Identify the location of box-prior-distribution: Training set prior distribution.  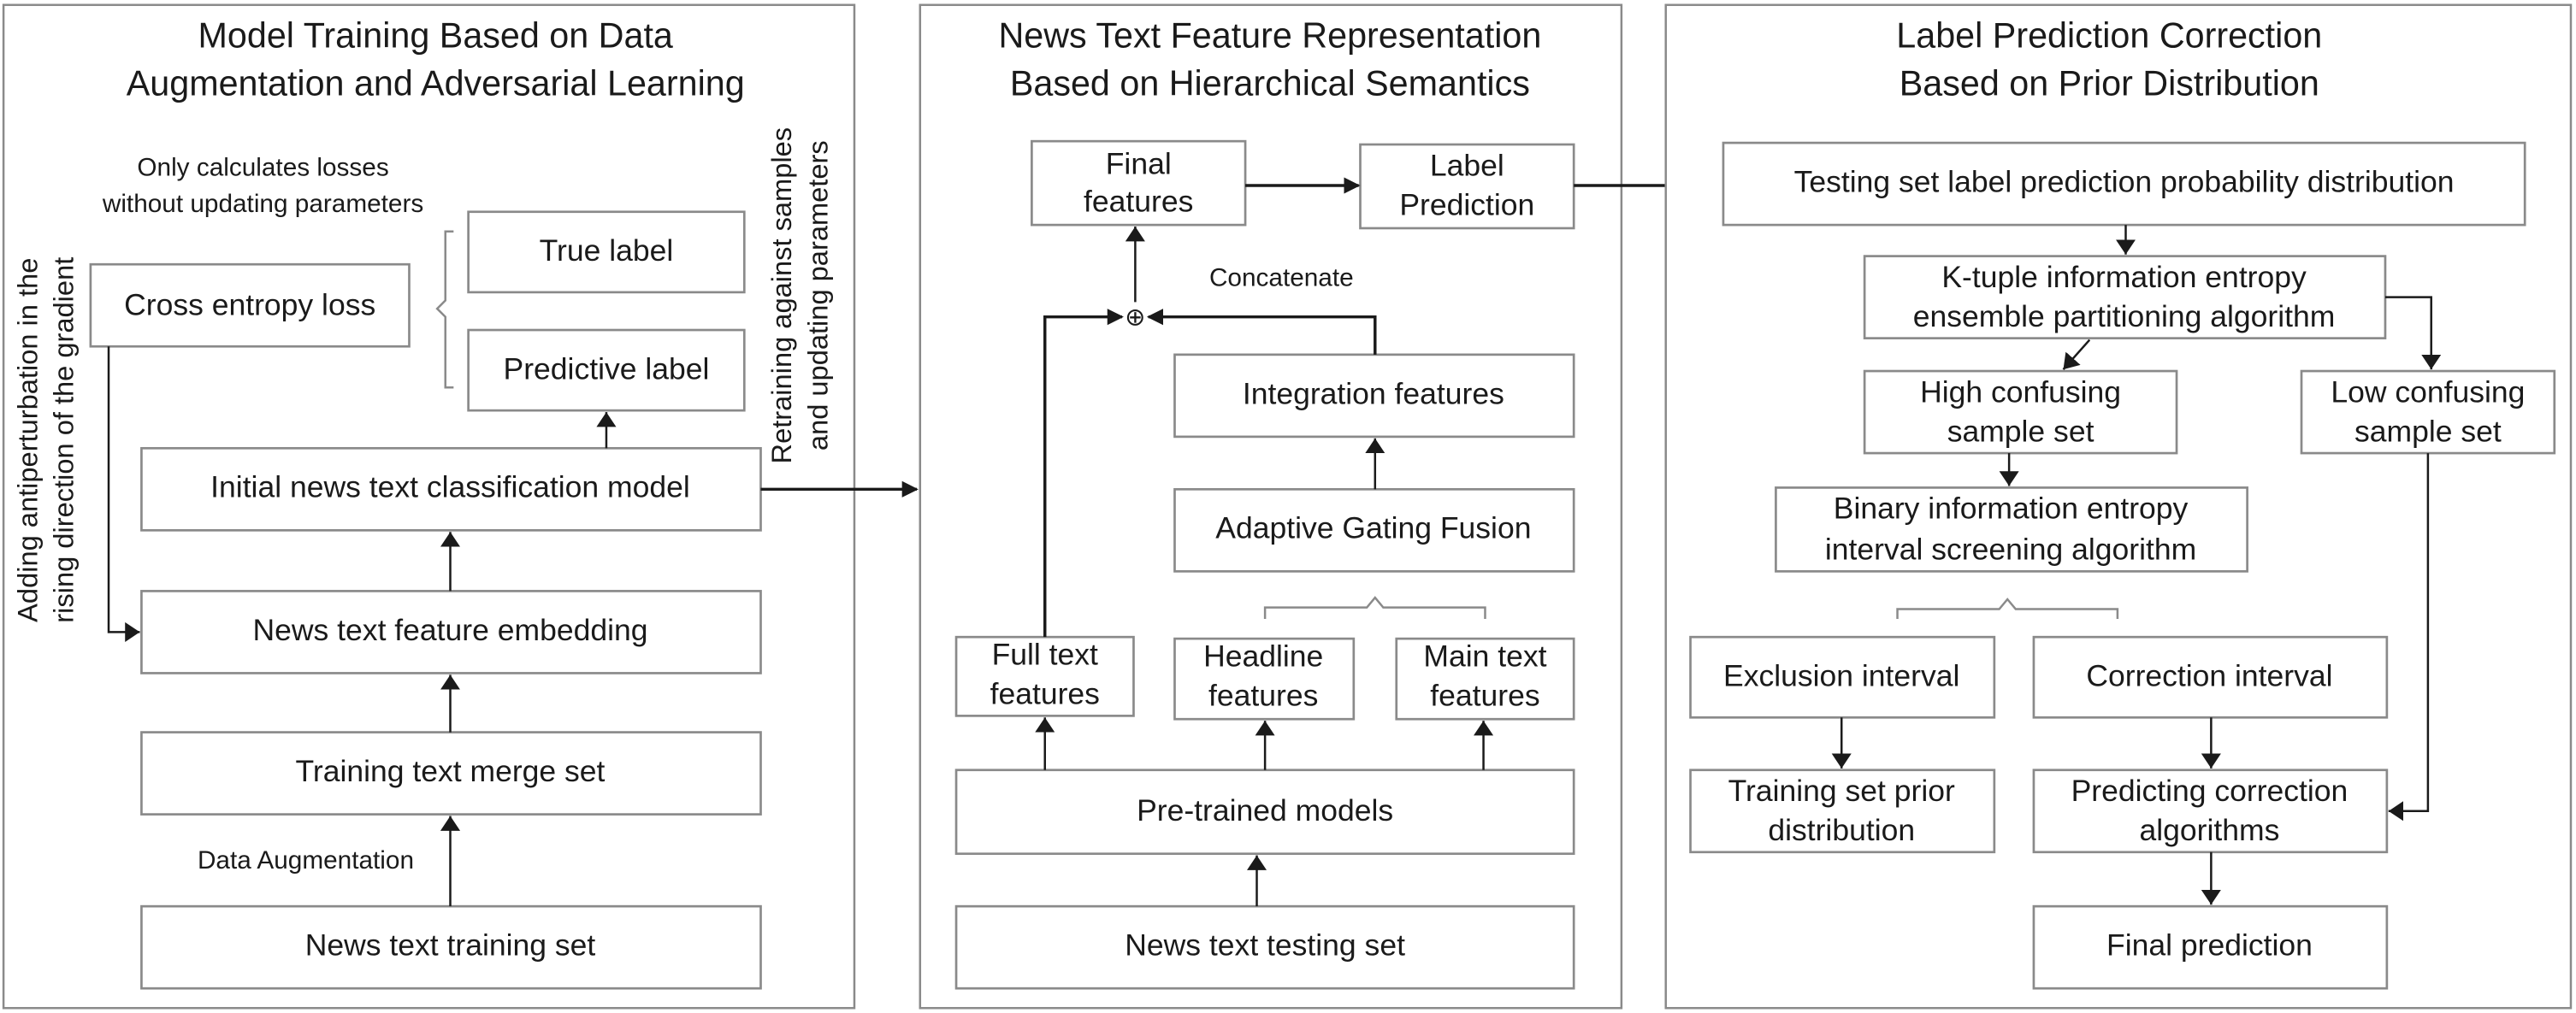
(1842, 811).